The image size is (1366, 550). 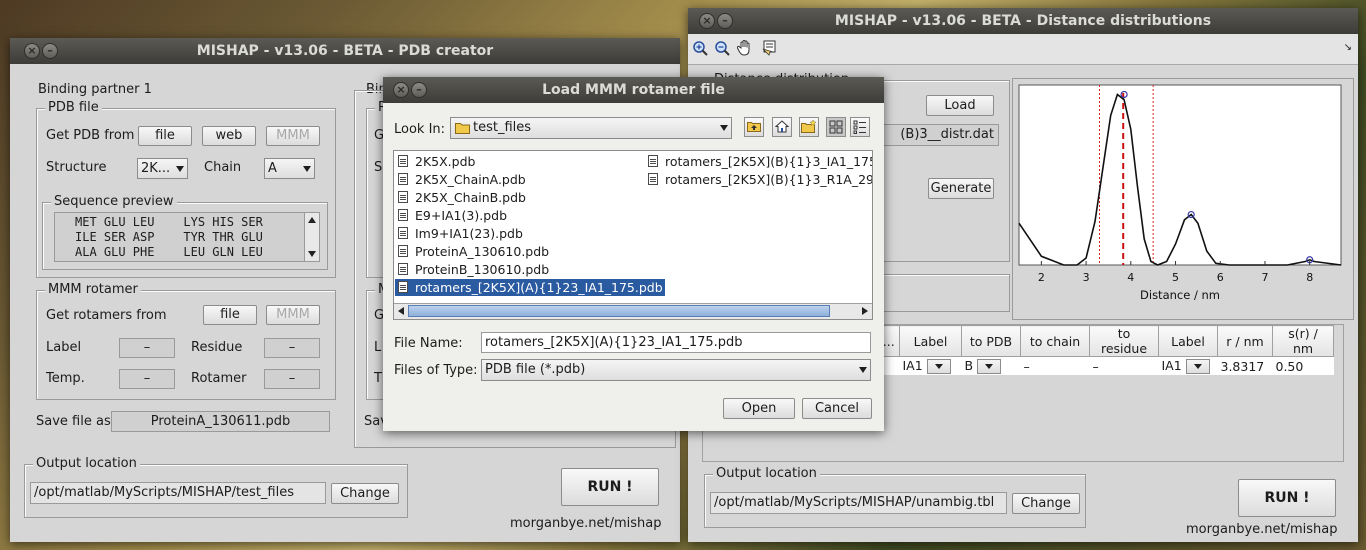 I want to click on file-name-input: rotamers_[2K5X](A){1}23_IA1_175.pdb, so click(x=676, y=342).